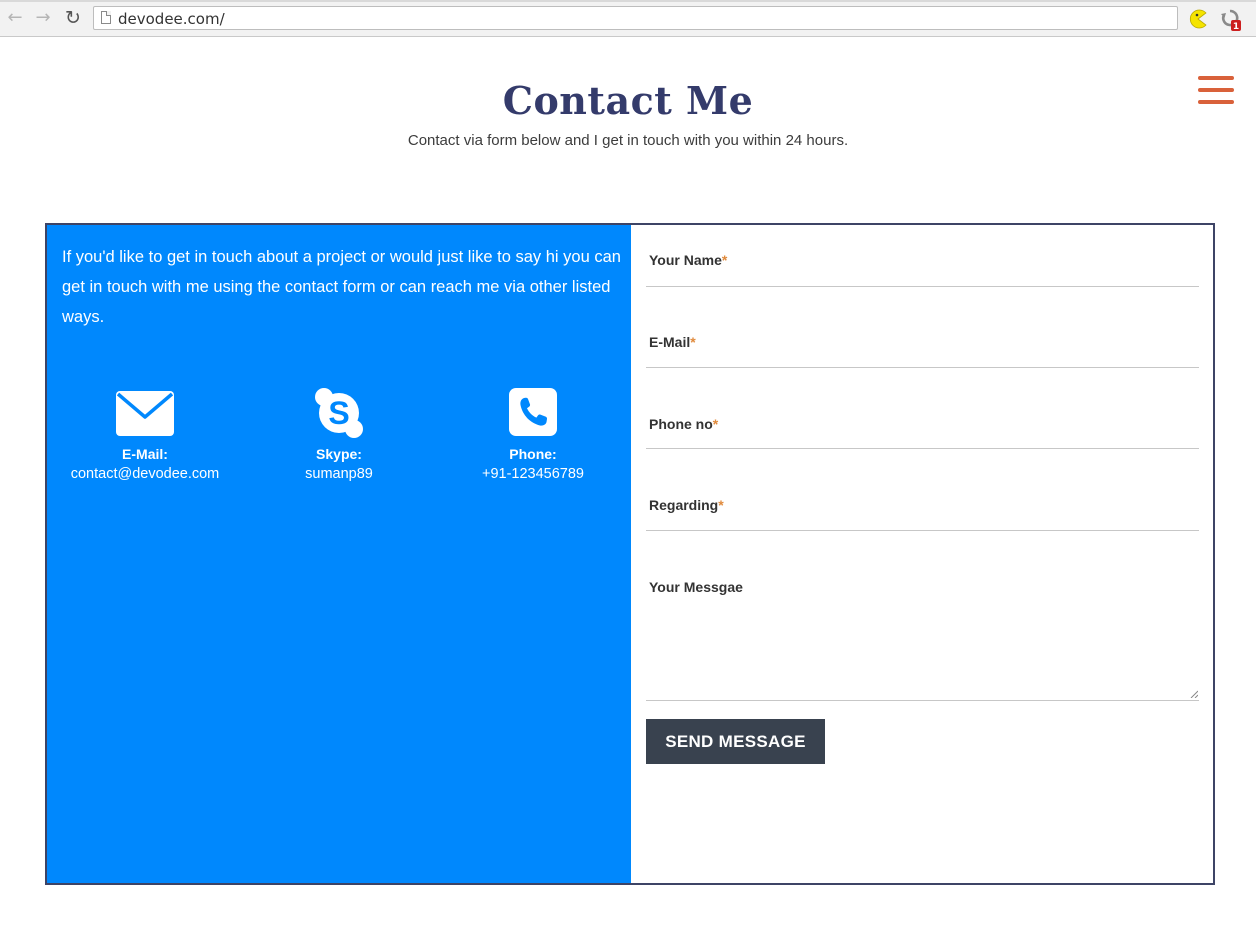 Image resolution: width=1256 pixels, height=928 pixels. What do you see at coordinates (628, 1) in the screenshot?
I see `tab-strip-edge` at bounding box center [628, 1].